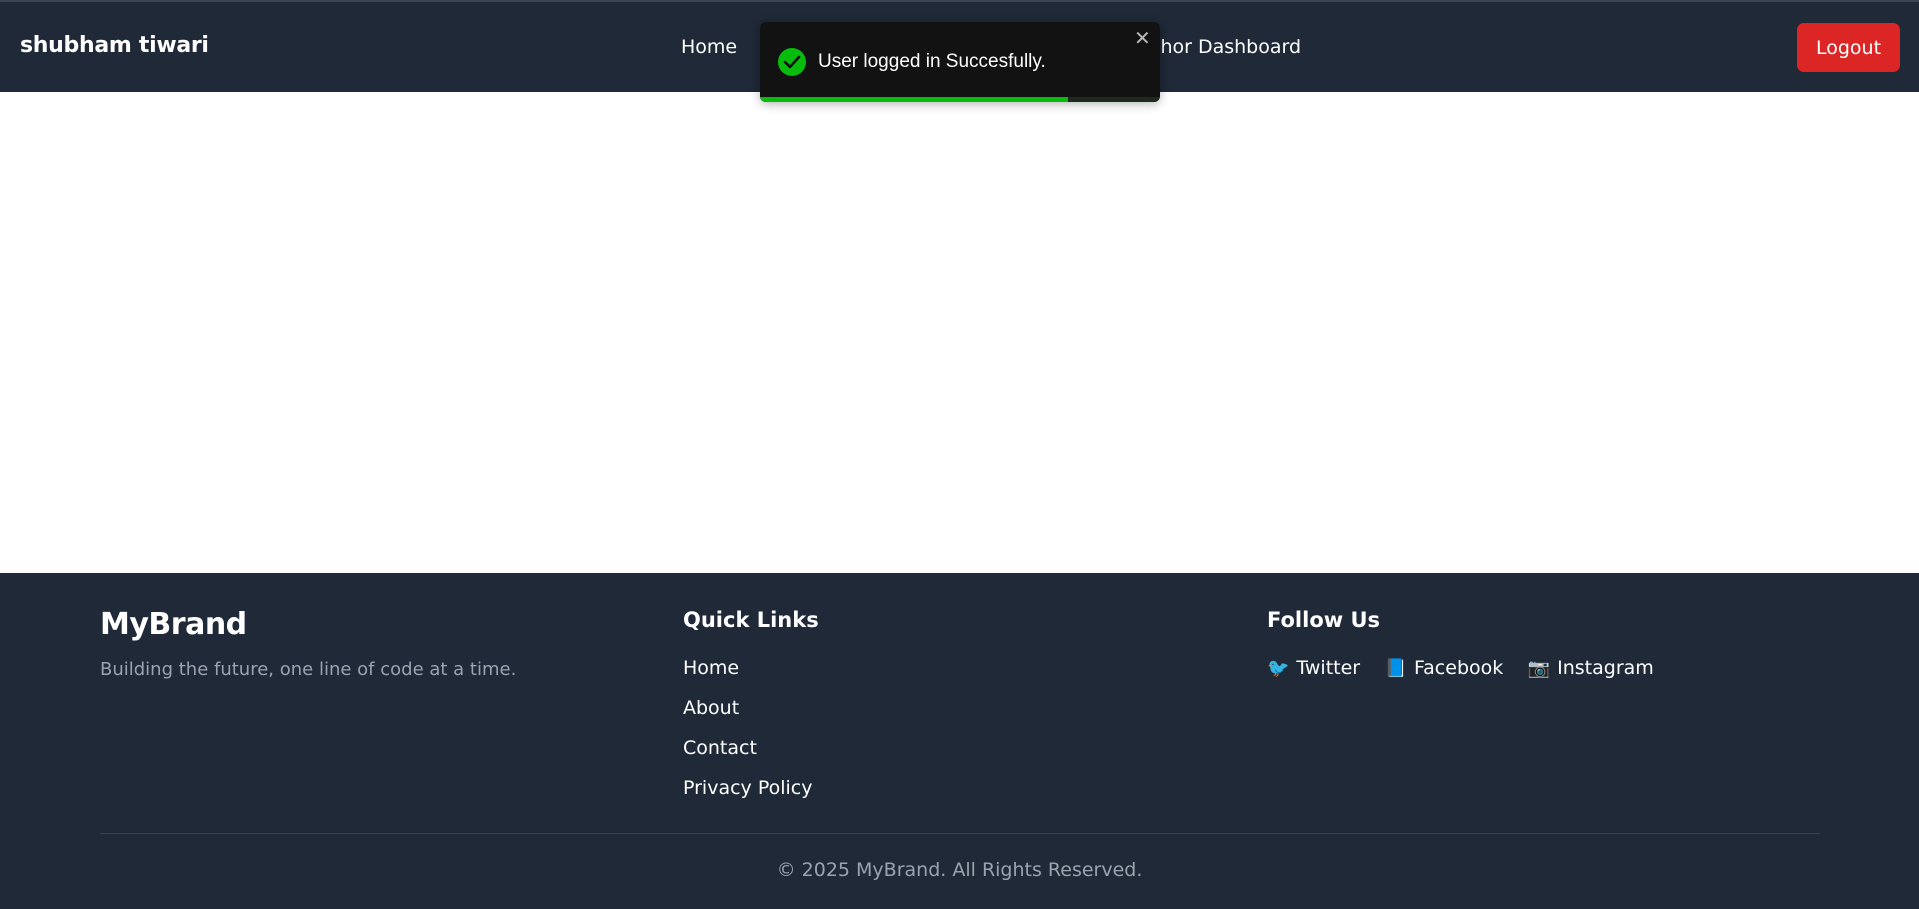 Image resolution: width=1919 pixels, height=909 pixels. Describe the element at coordinates (1328, 668) in the screenshot. I see `social-label-twitter: Twitter` at that location.